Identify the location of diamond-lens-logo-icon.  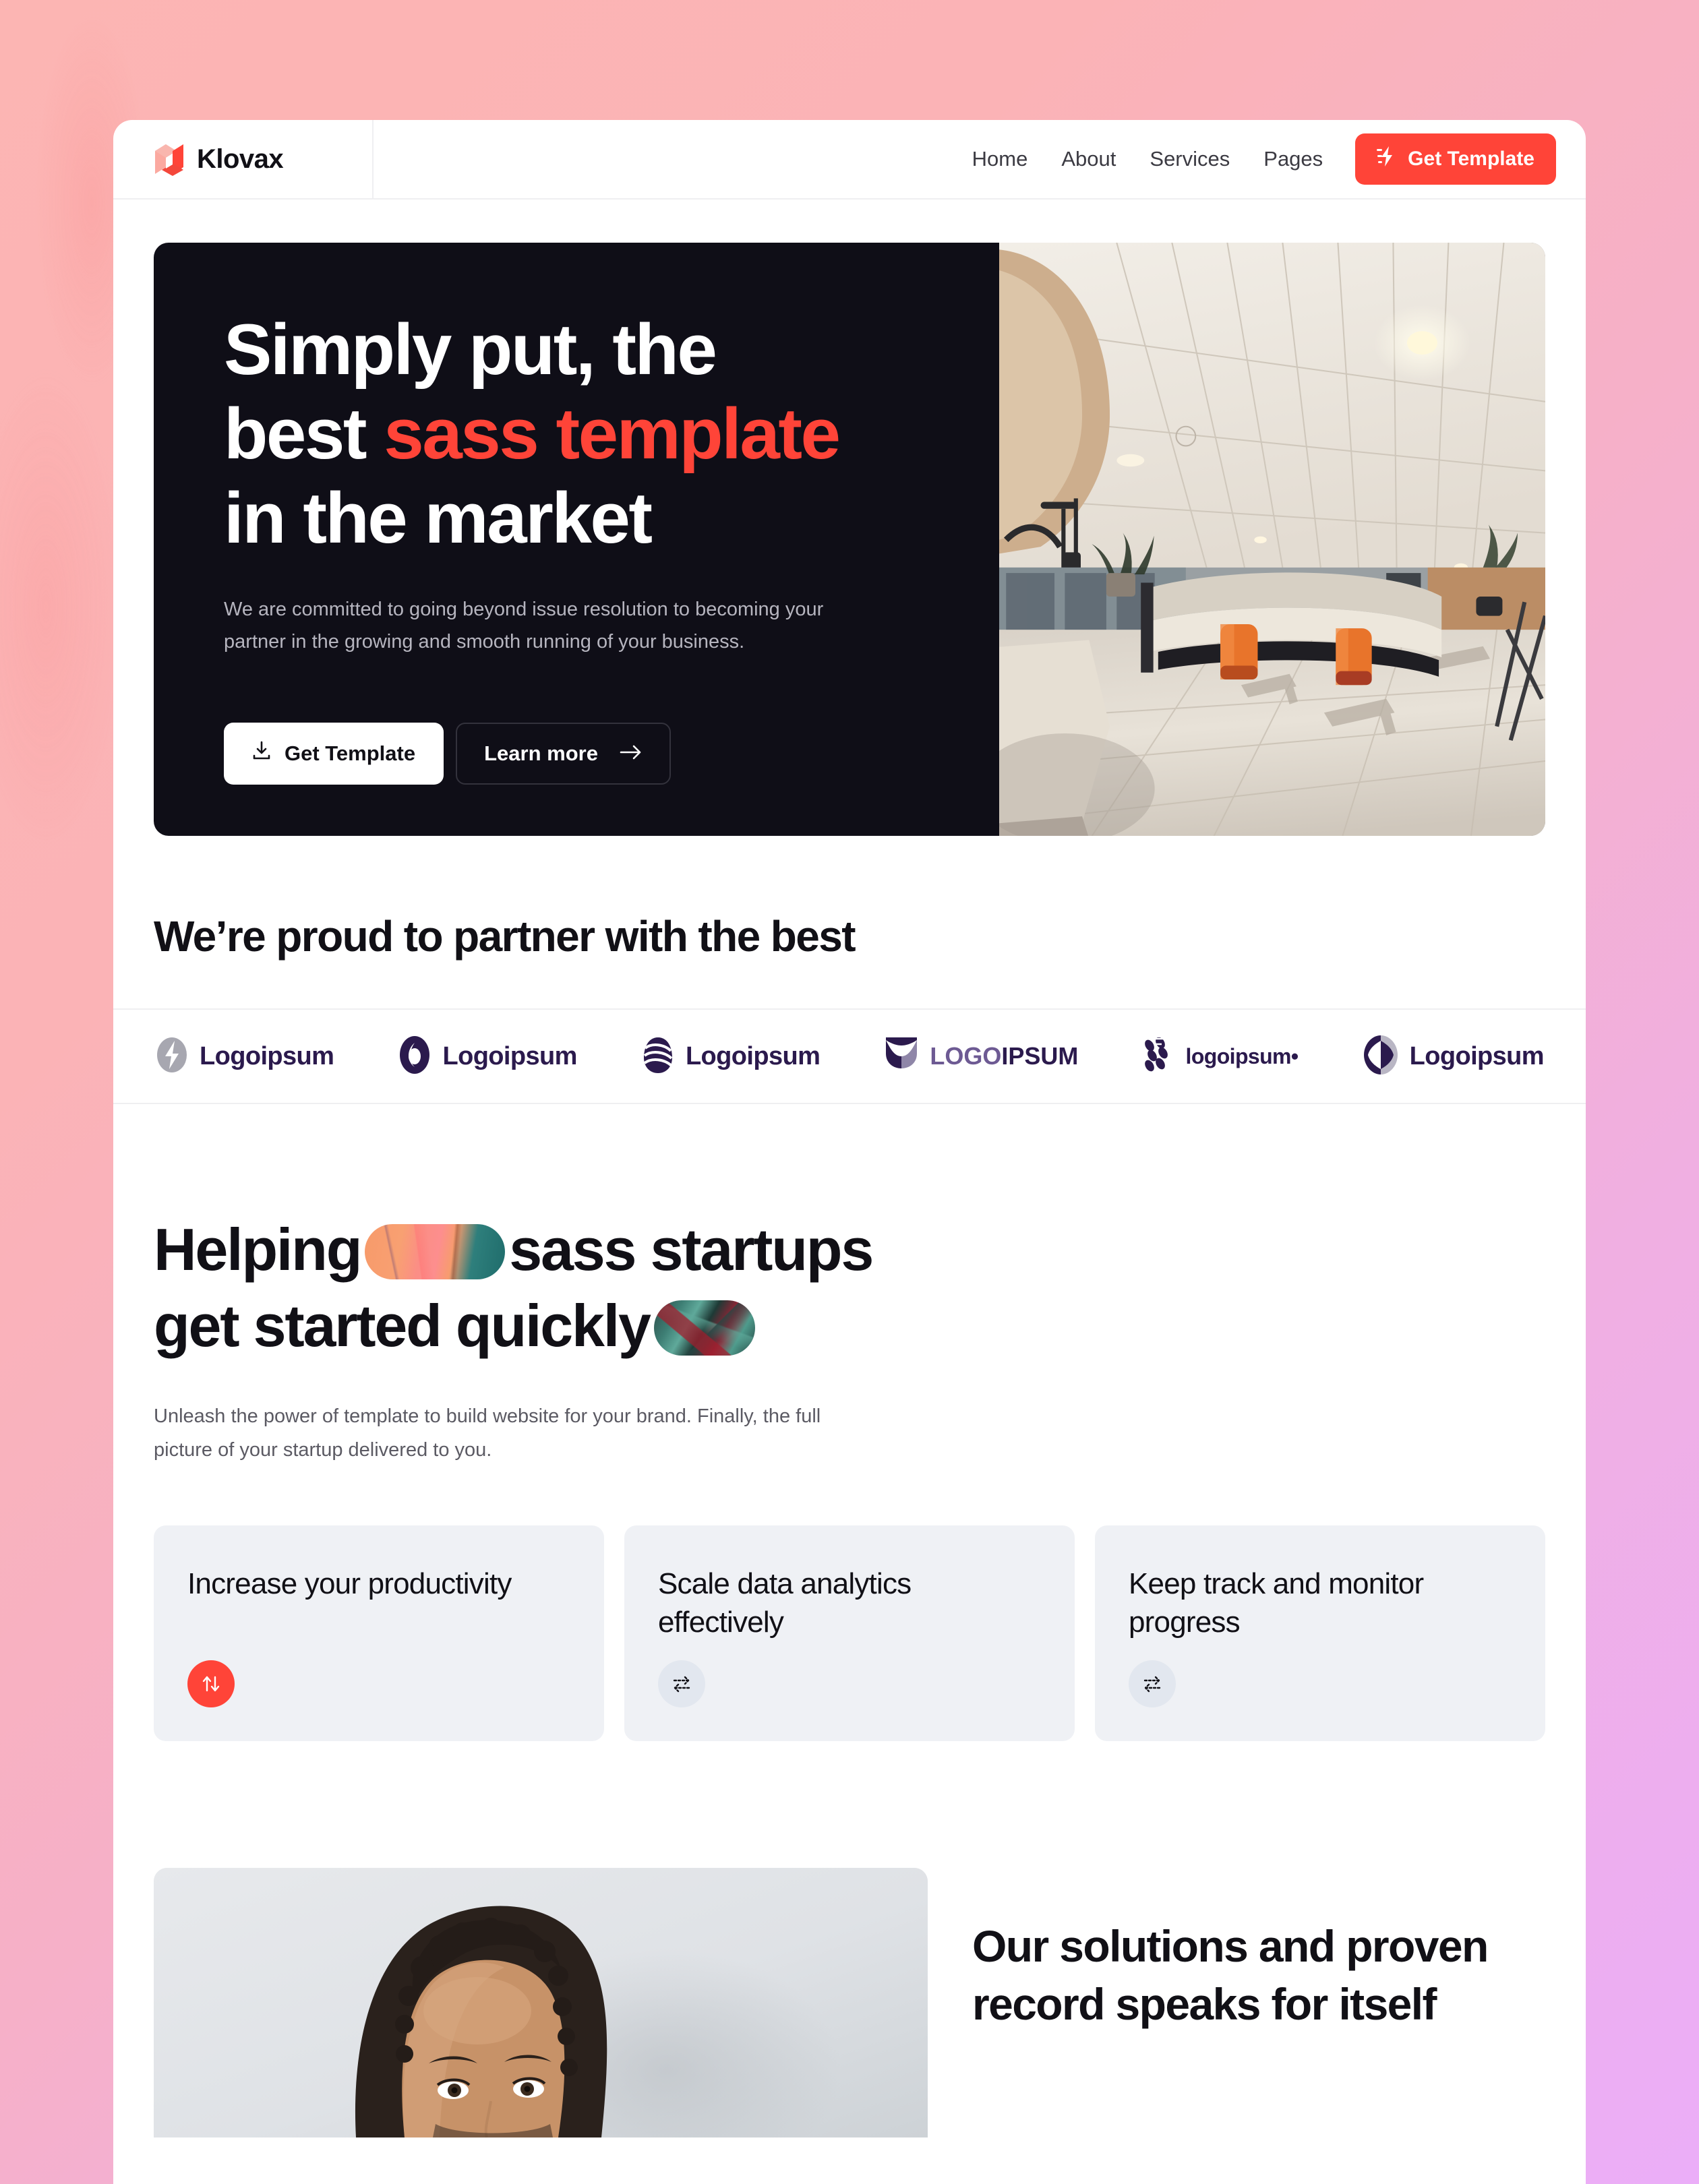
(1381, 1056).